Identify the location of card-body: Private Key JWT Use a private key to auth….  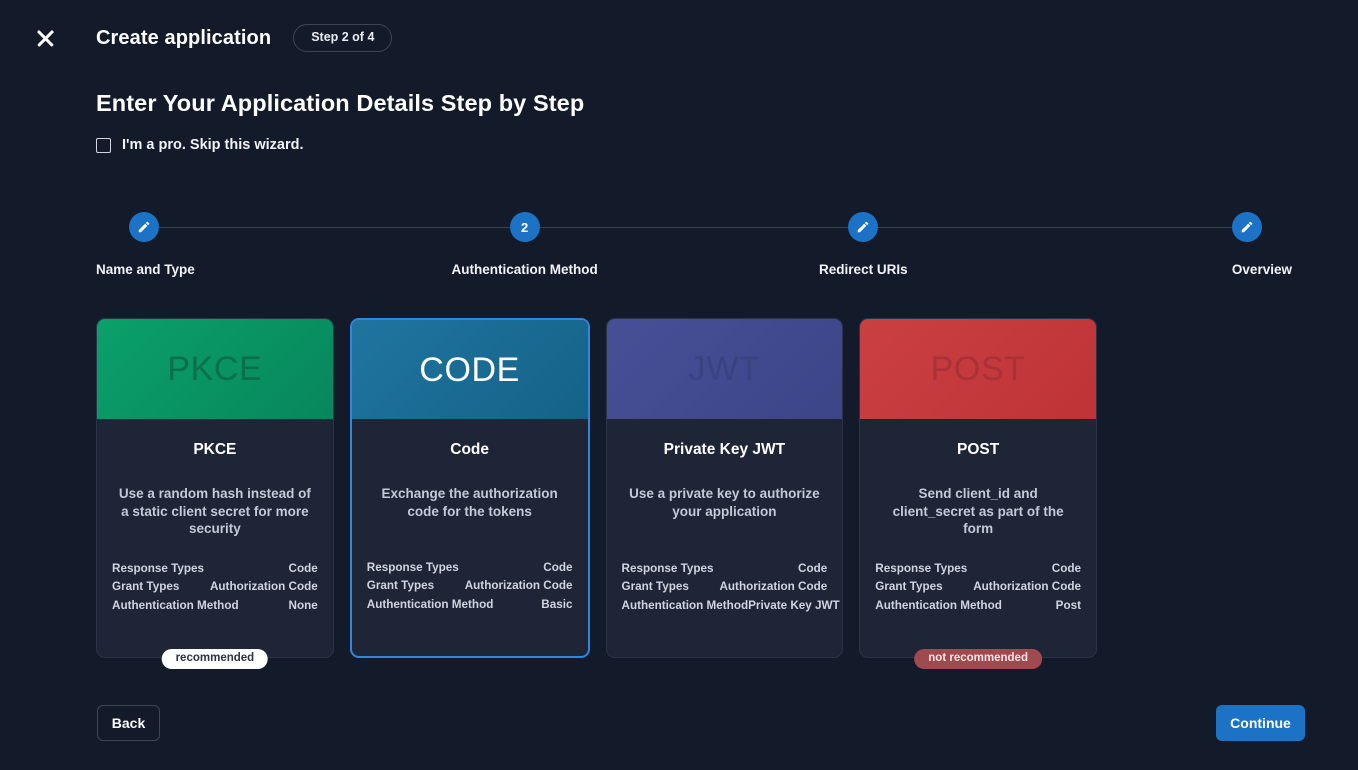
(725, 469).